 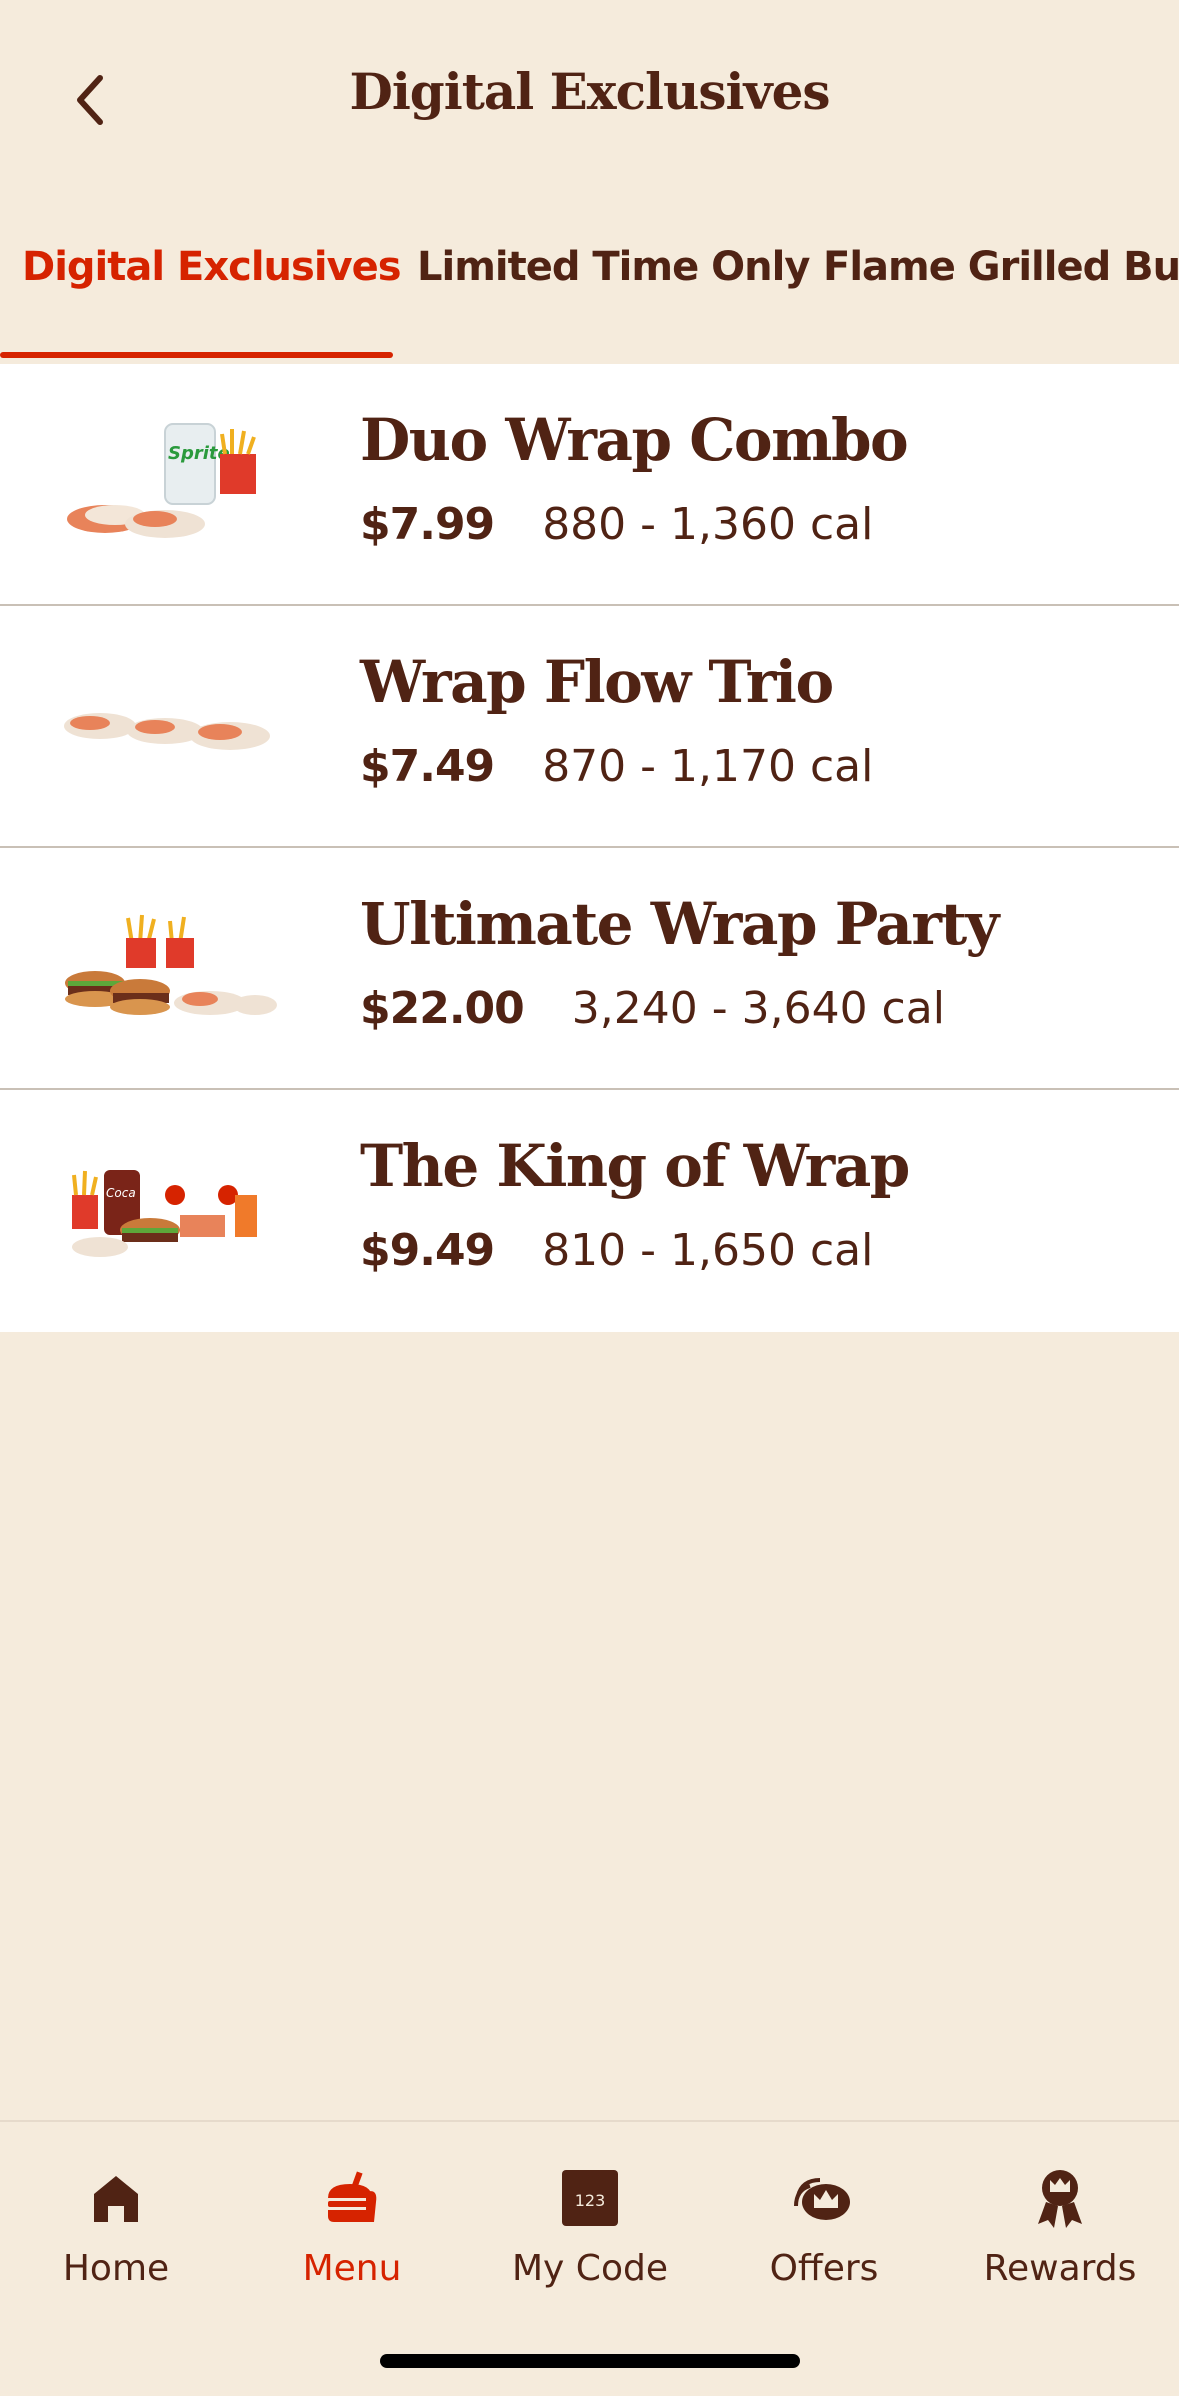 I want to click on nav-menu: Menu, so click(x=352, y=2217).